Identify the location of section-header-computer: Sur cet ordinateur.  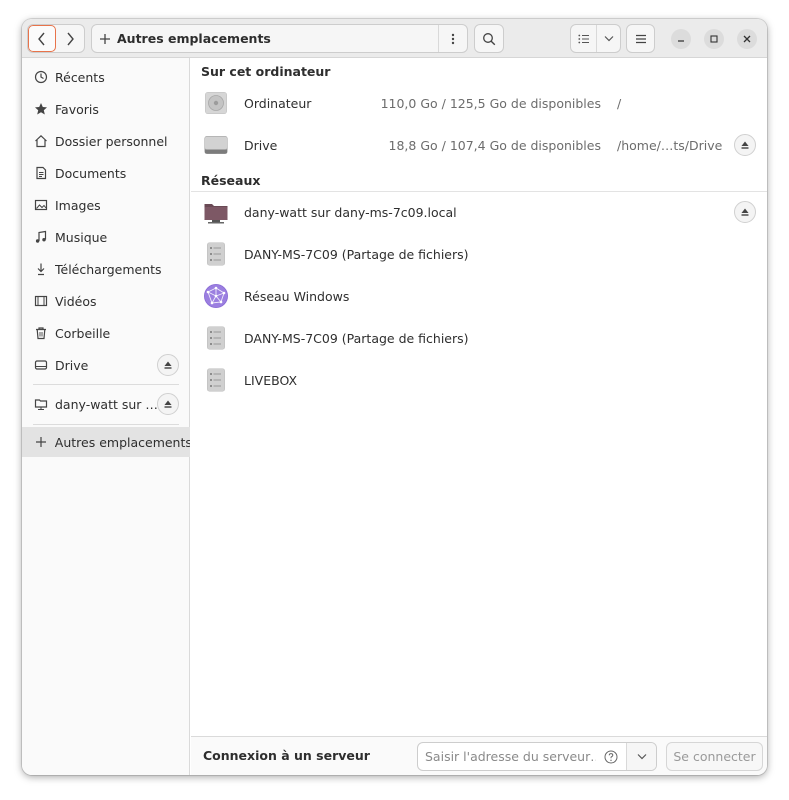
(266, 71).